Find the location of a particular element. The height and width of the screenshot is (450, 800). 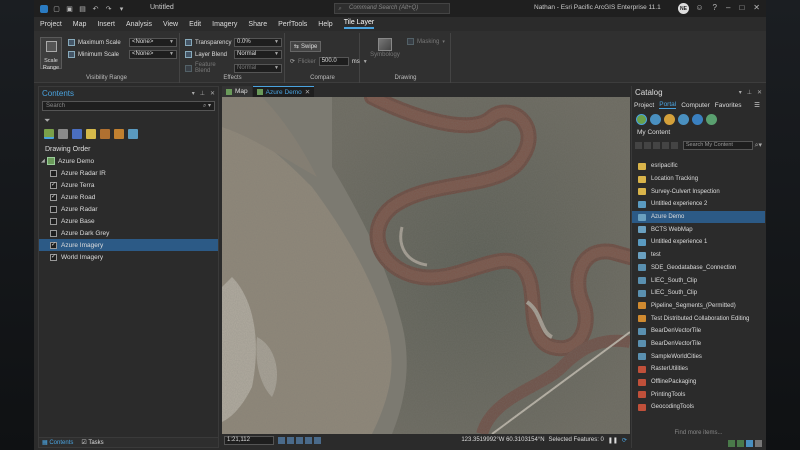

save-icon: ▤ is located at coordinates (82, 8).